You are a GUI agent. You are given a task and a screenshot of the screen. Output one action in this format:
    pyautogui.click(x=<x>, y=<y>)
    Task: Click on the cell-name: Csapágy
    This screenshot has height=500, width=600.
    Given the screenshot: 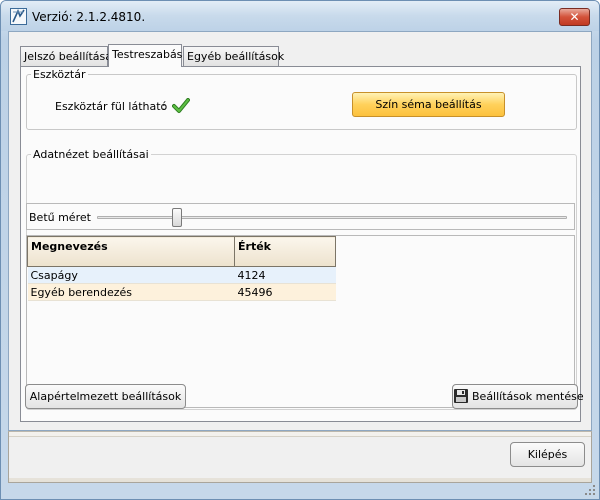 What is the action you would take?
    pyautogui.click(x=131, y=275)
    